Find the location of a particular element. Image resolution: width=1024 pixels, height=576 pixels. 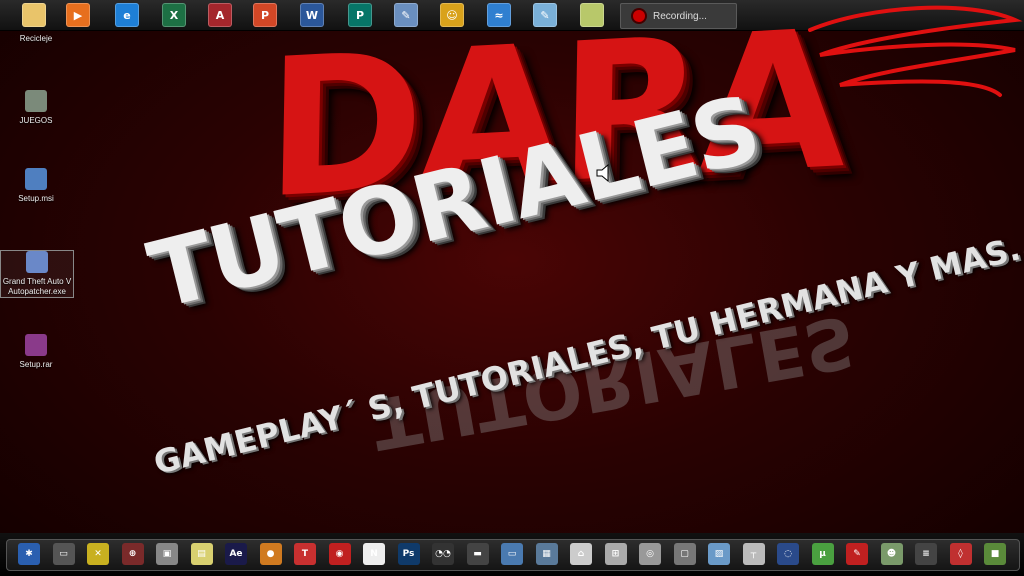

tools-icon: ✕ is located at coordinates (98, 554).